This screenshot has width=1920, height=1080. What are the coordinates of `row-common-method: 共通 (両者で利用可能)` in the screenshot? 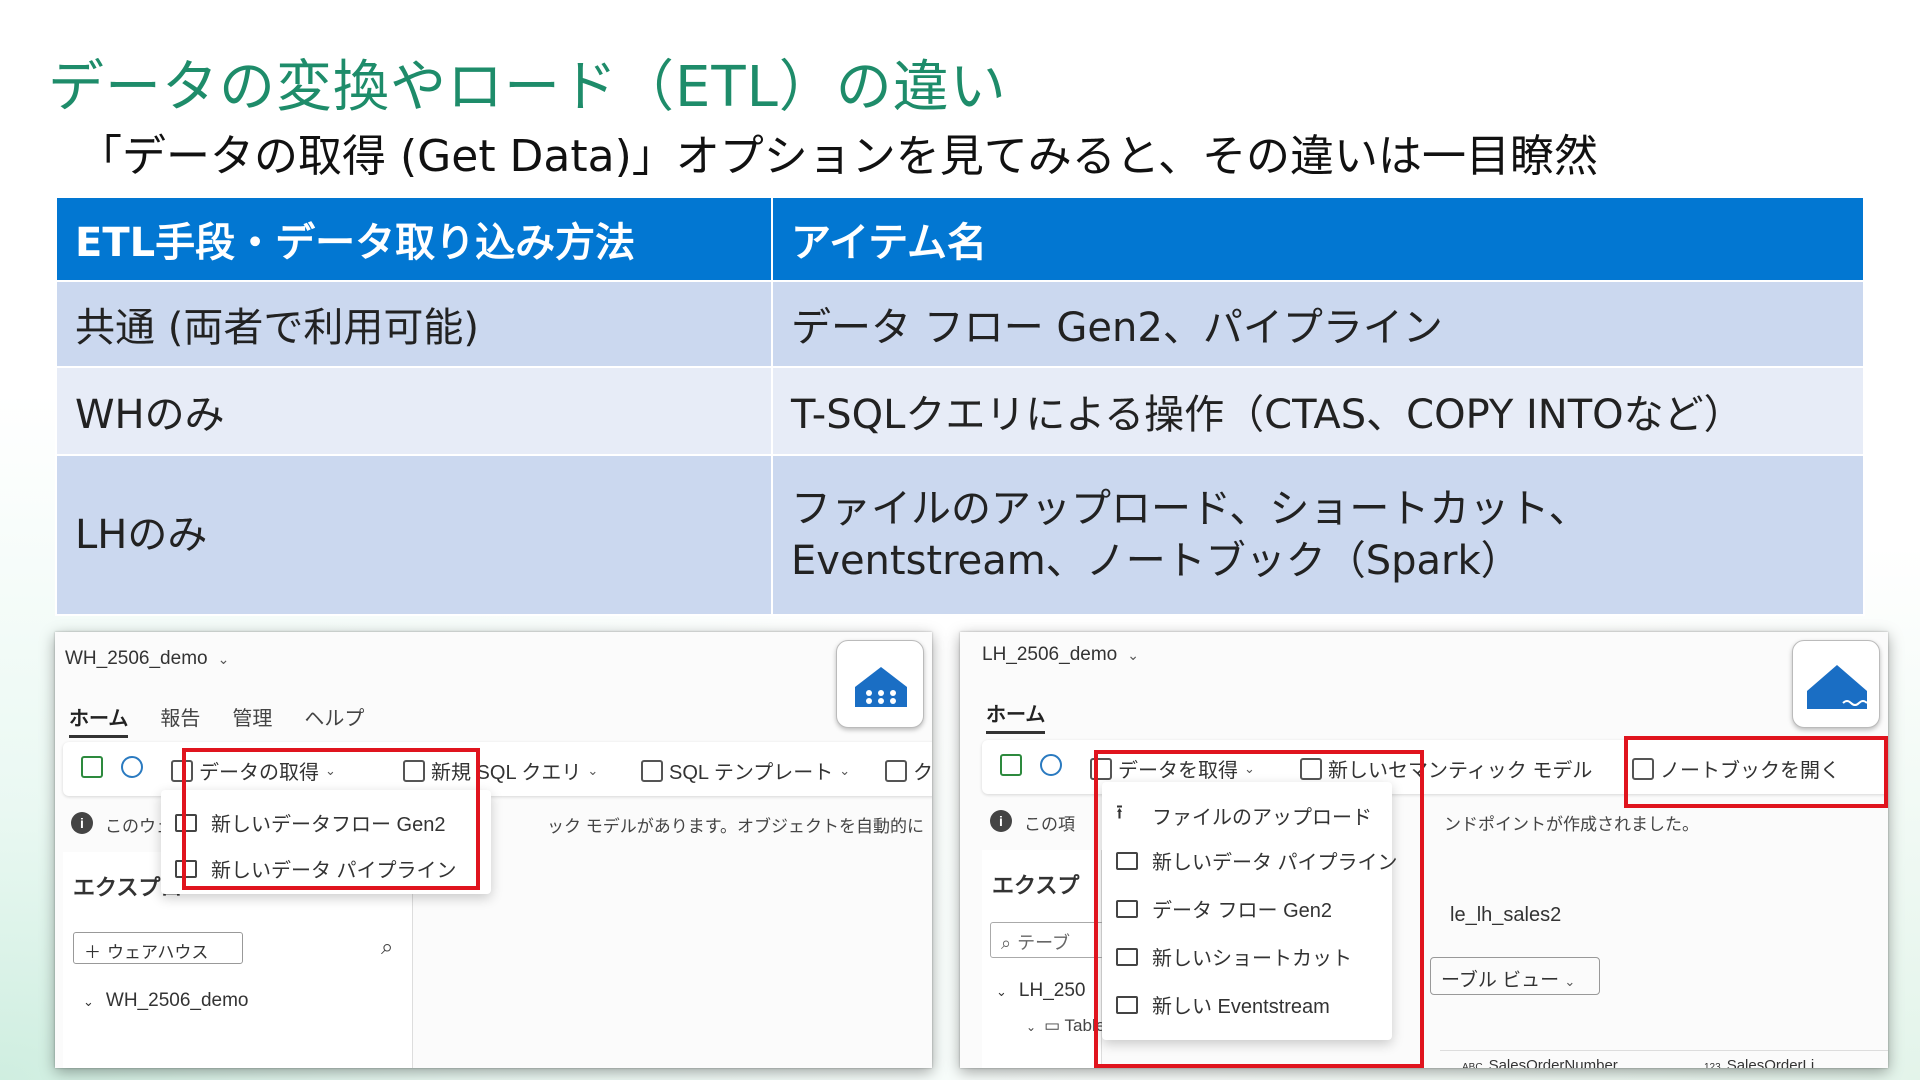 It's located at (414, 324).